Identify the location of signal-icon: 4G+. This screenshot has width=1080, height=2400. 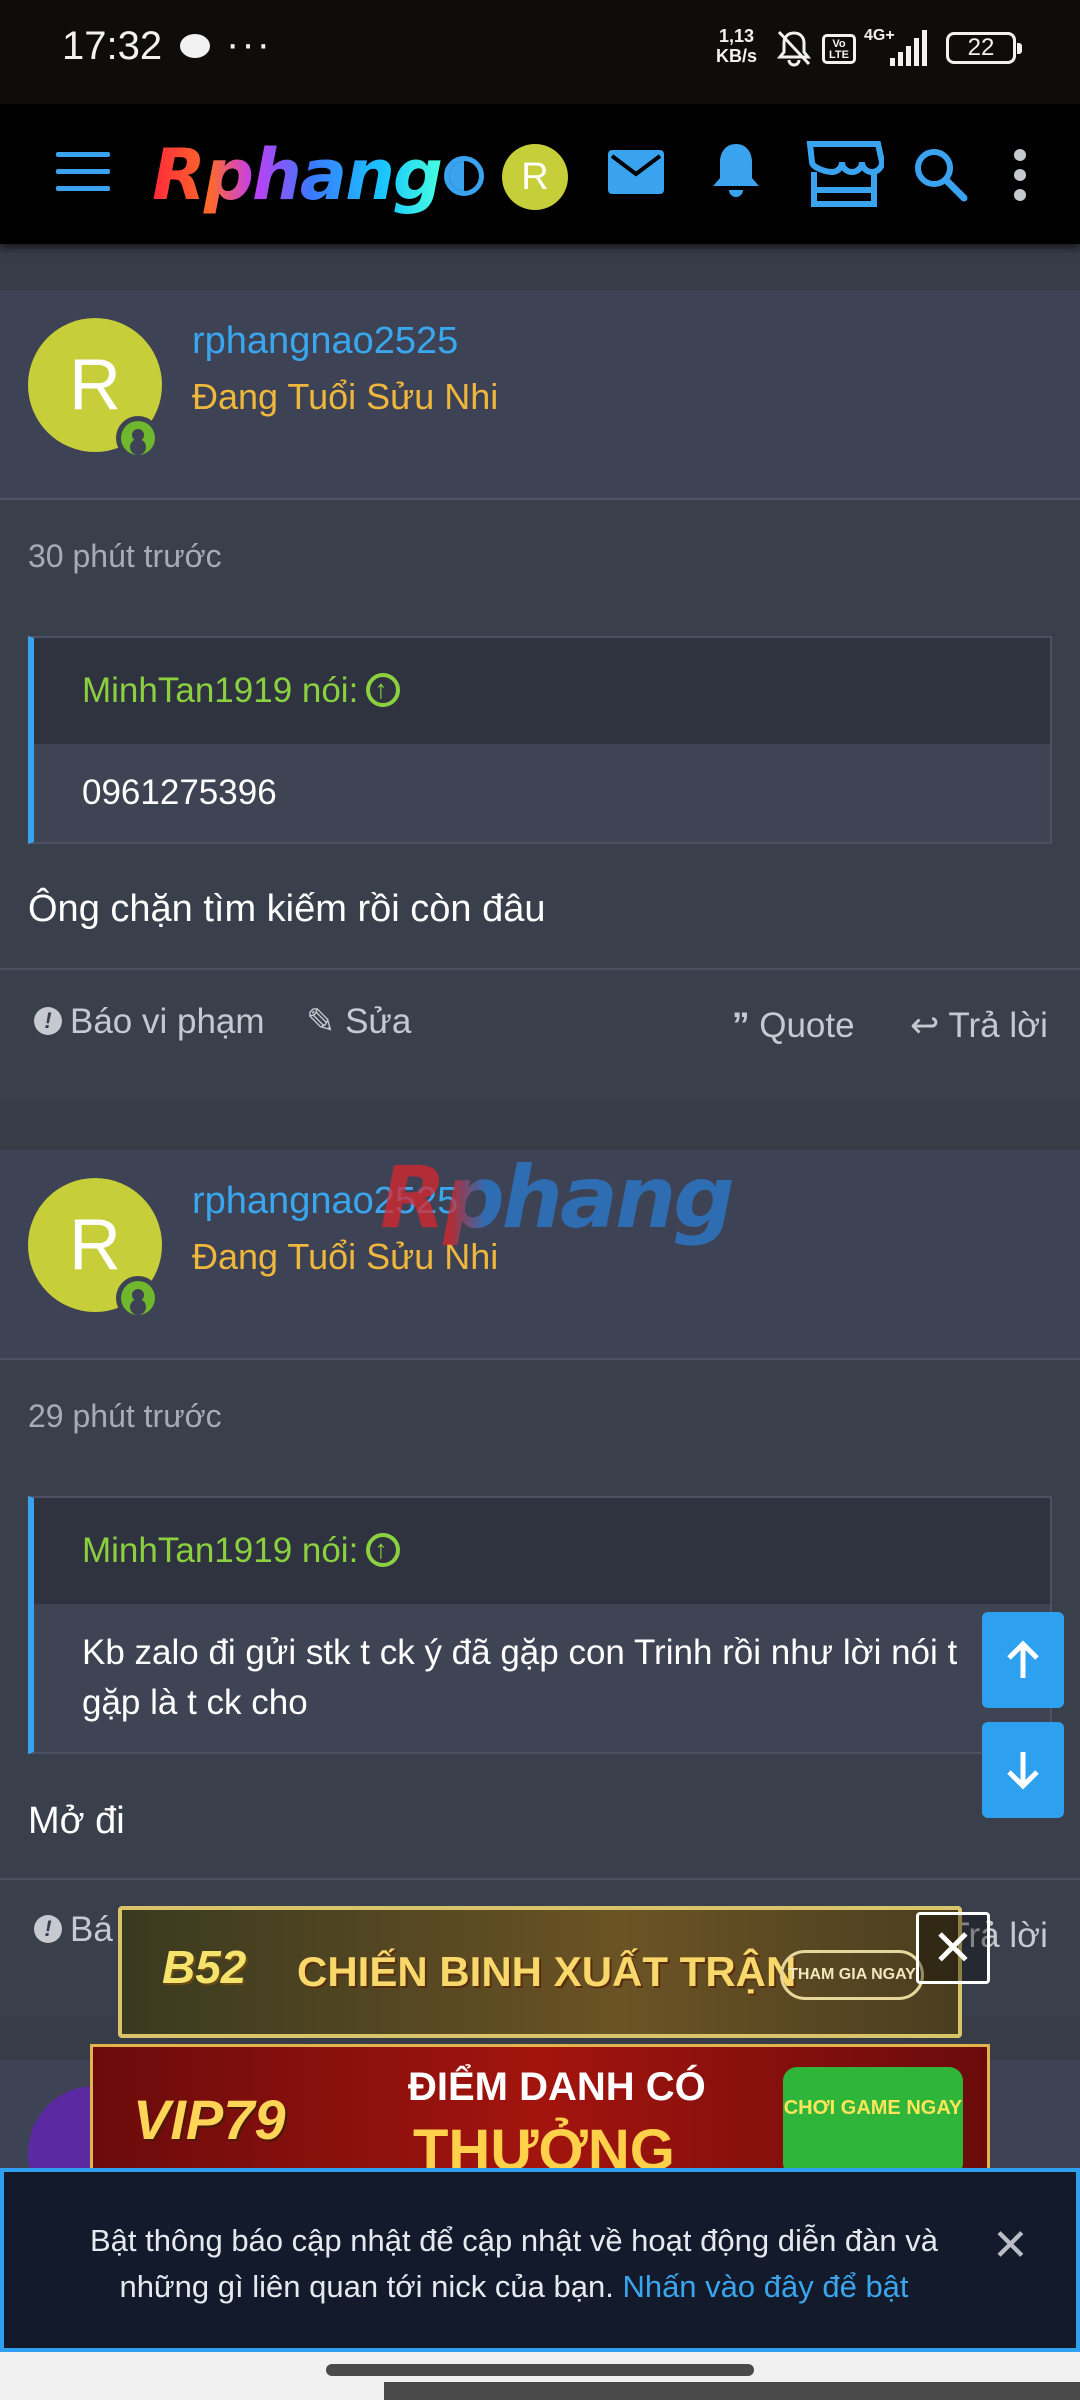
(895, 46).